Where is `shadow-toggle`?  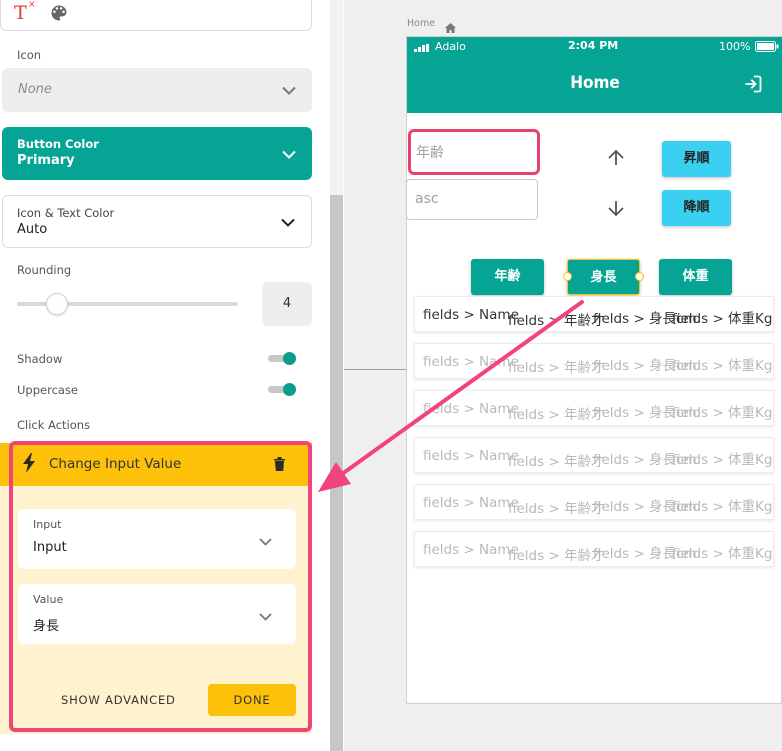 shadow-toggle is located at coordinates (282, 358).